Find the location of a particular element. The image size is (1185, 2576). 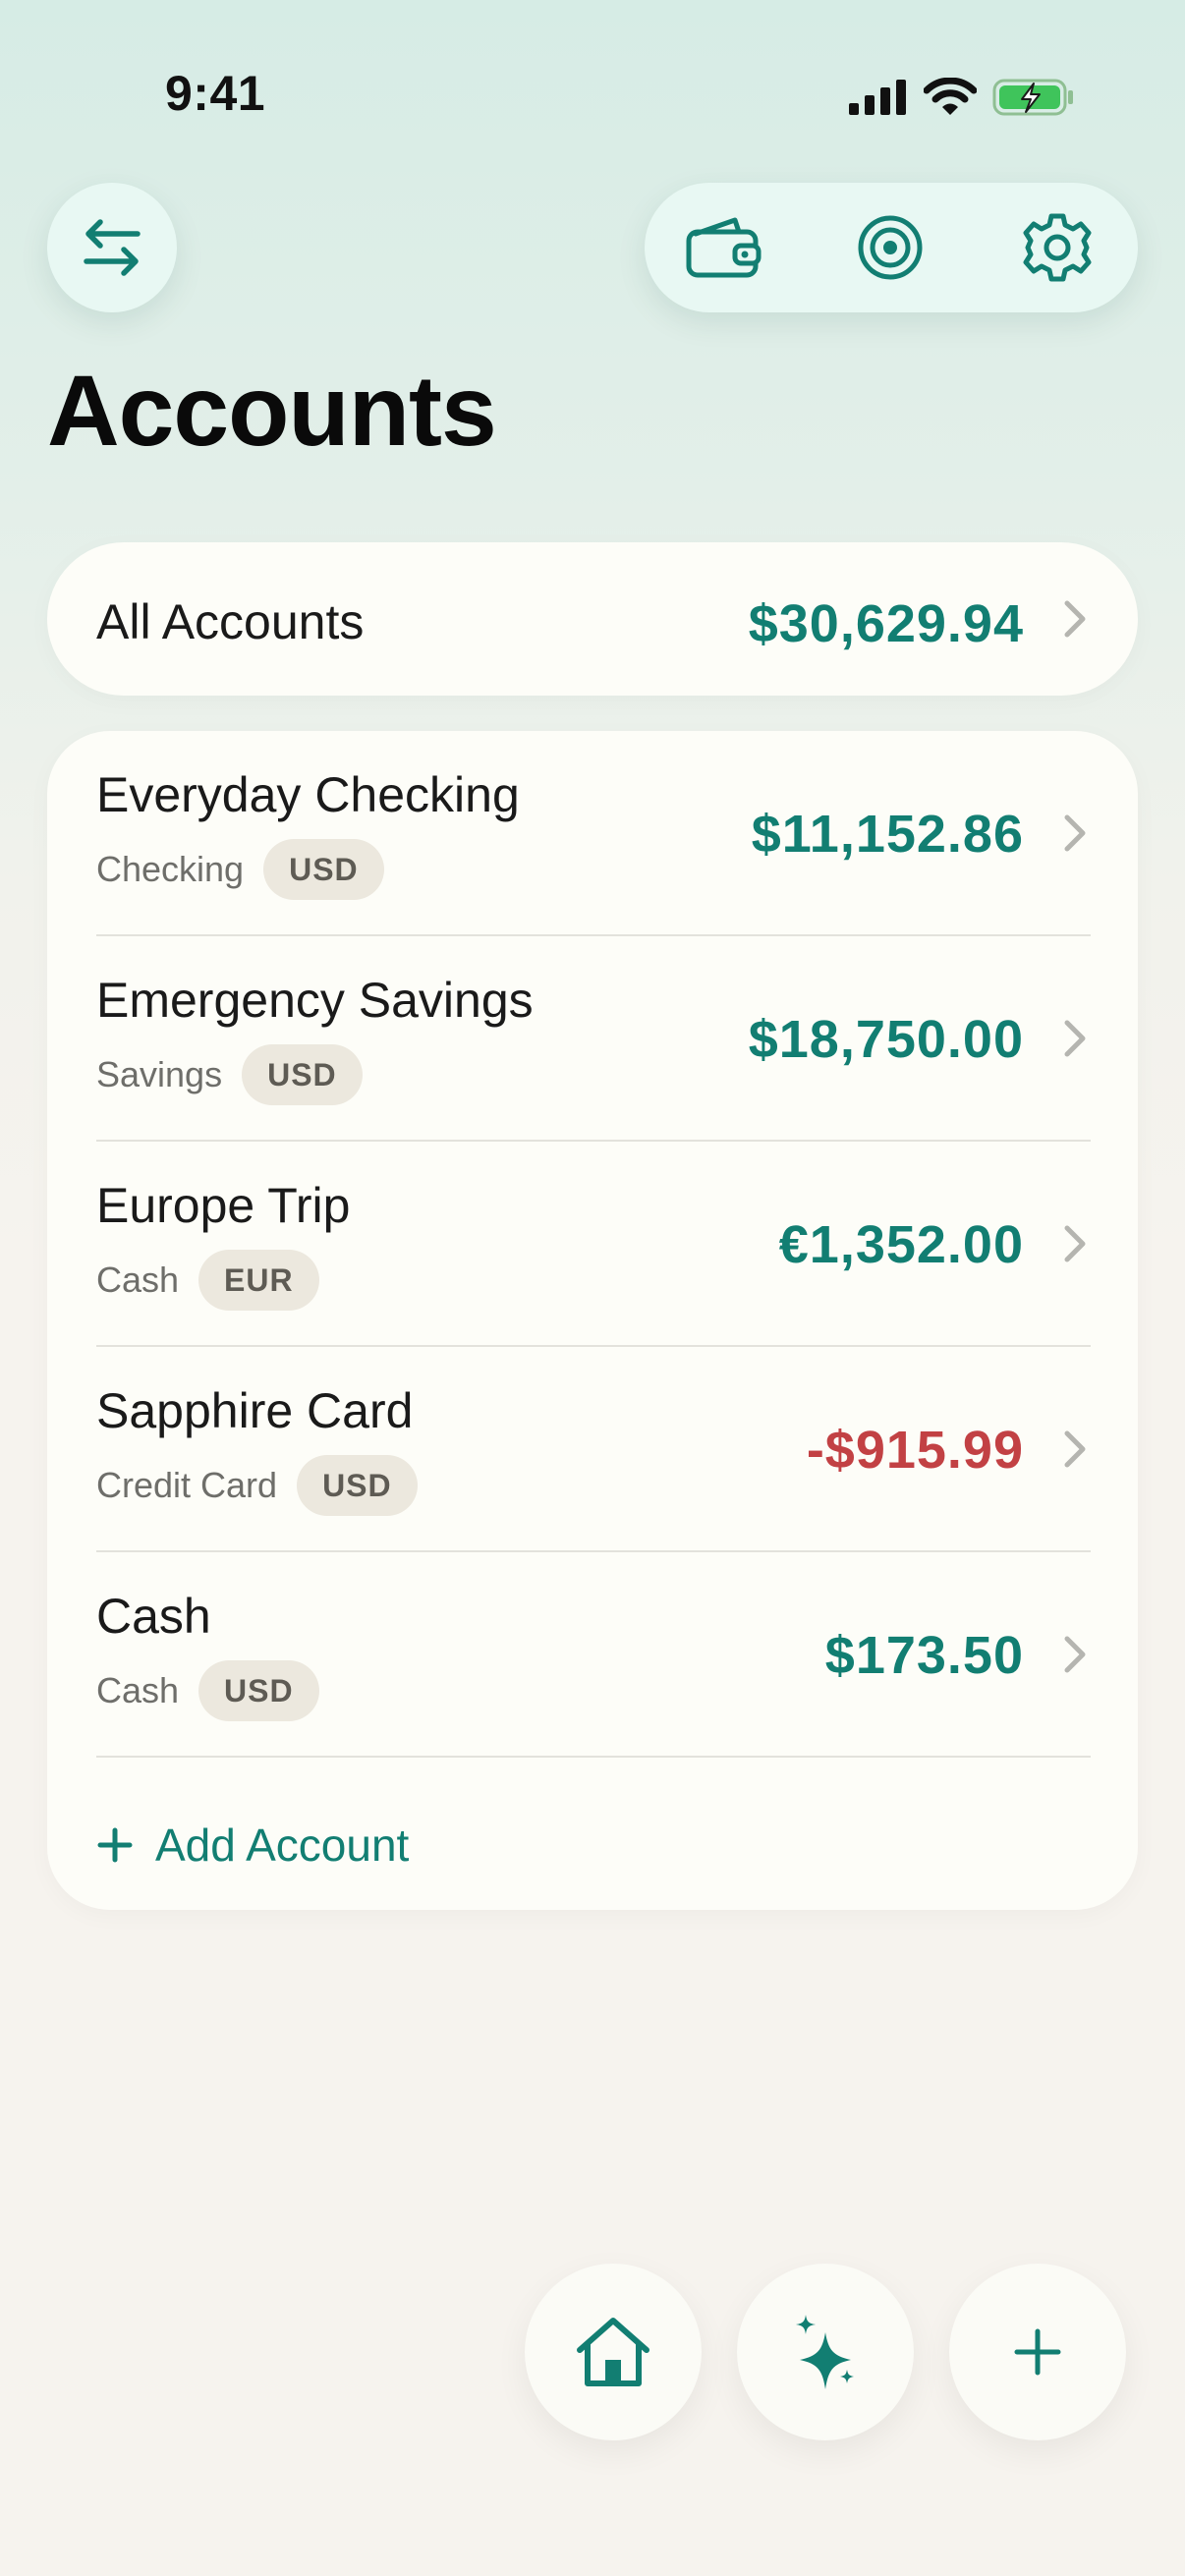

account-balance: $11,152.86 is located at coordinates (888, 834).